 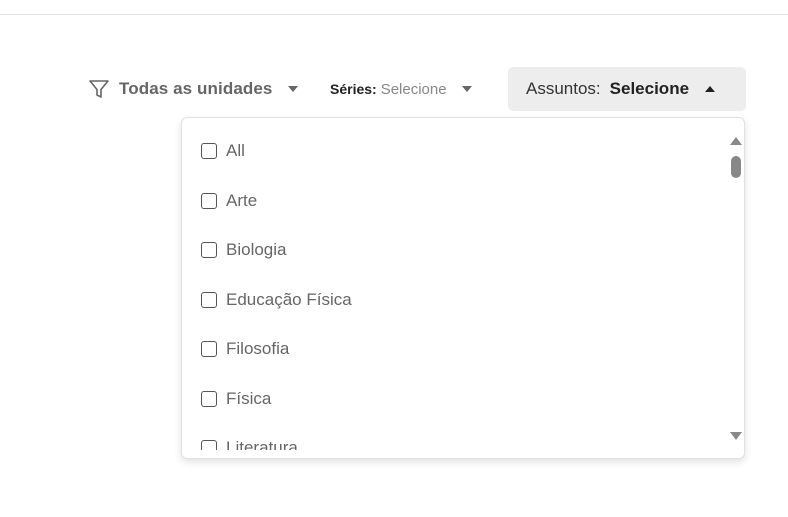 I want to click on option-label: Educação Física, so click(x=289, y=299).